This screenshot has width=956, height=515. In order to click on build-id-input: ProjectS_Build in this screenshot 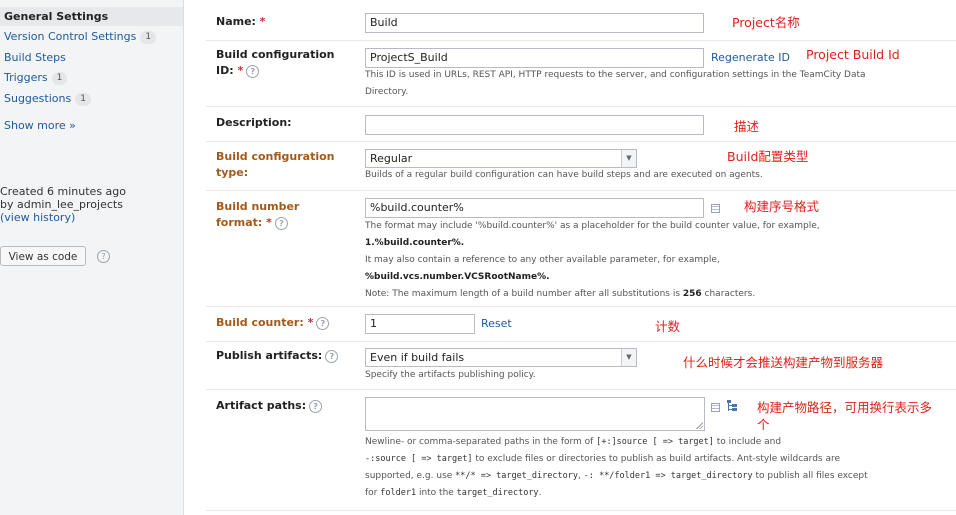, I will do `click(534, 58)`.